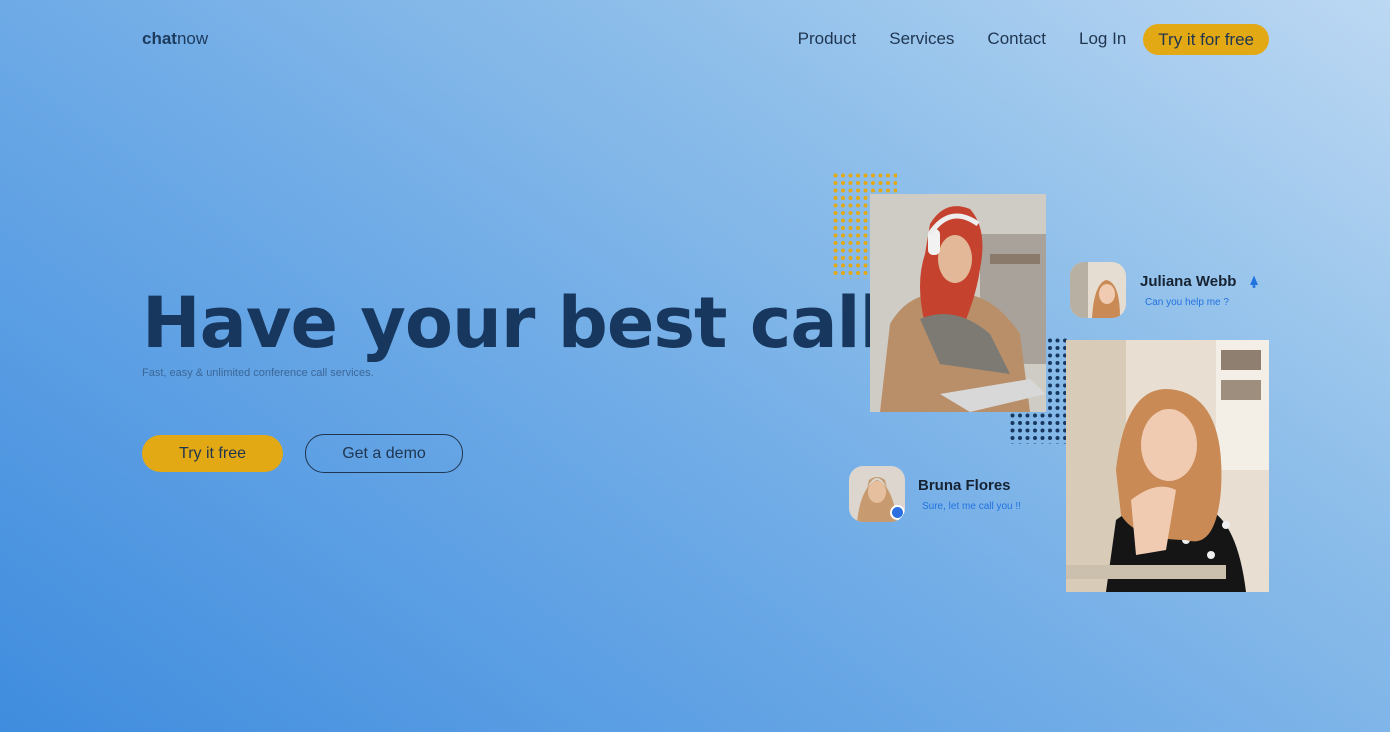 The width and height of the screenshot is (1390, 732). What do you see at coordinates (1167, 466) in the screenshot?
I see `photo-woman-smiling` at bounding box center [1167, 466].